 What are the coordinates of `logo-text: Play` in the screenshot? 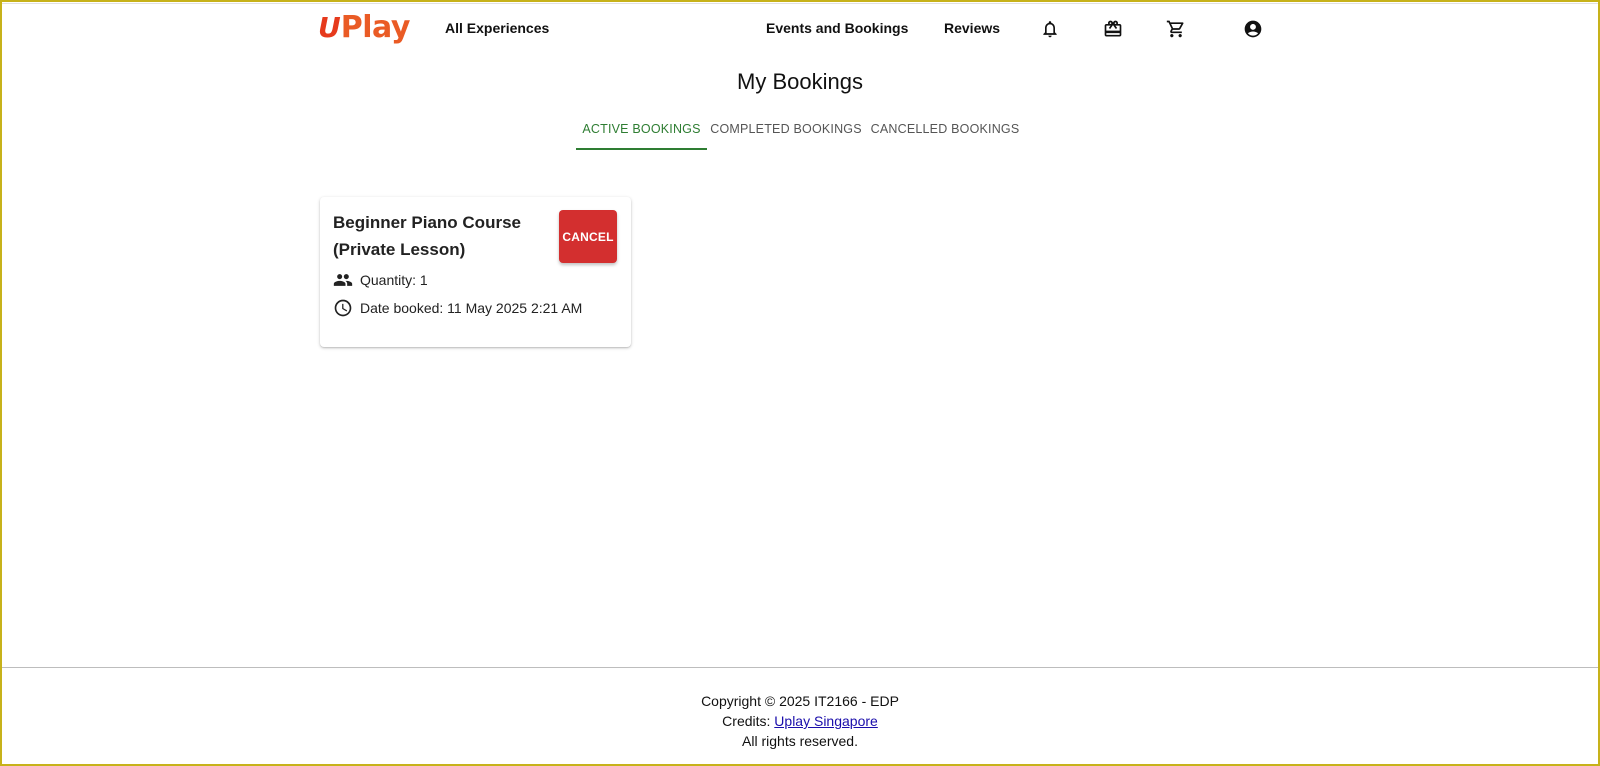 It's located at (375, 27).